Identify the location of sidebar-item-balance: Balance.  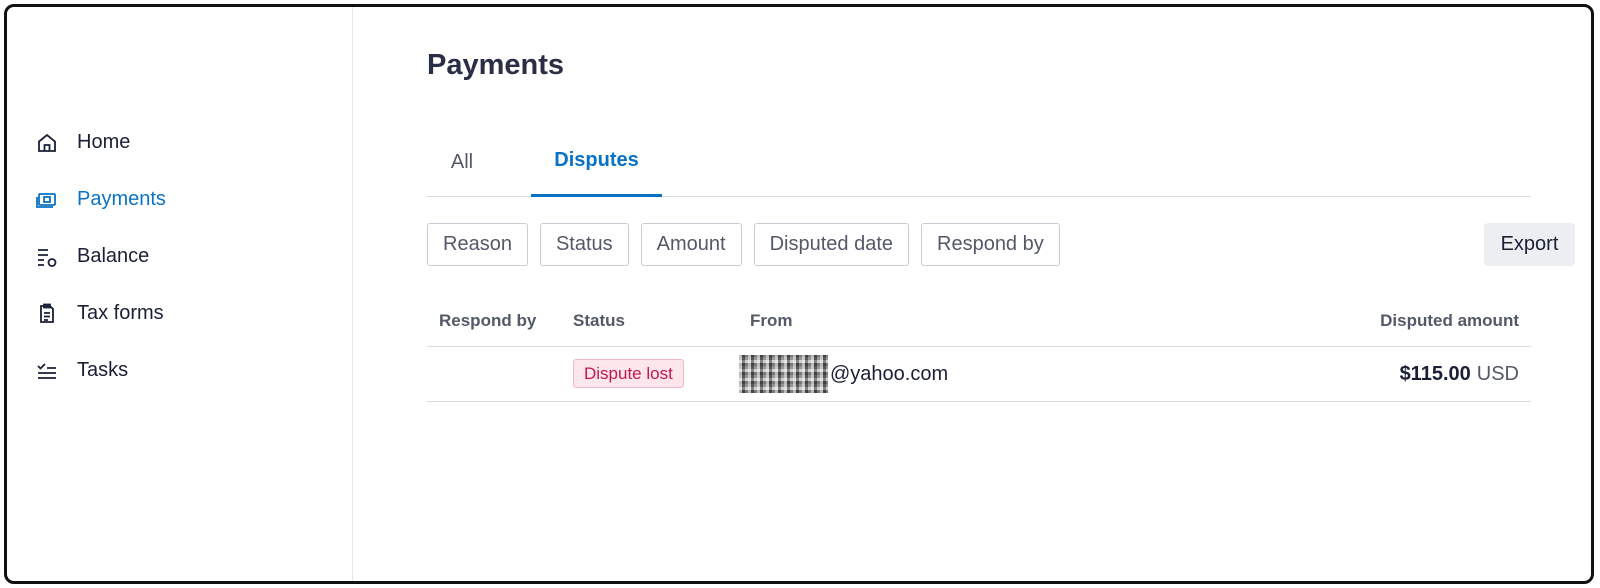
(99, 256).